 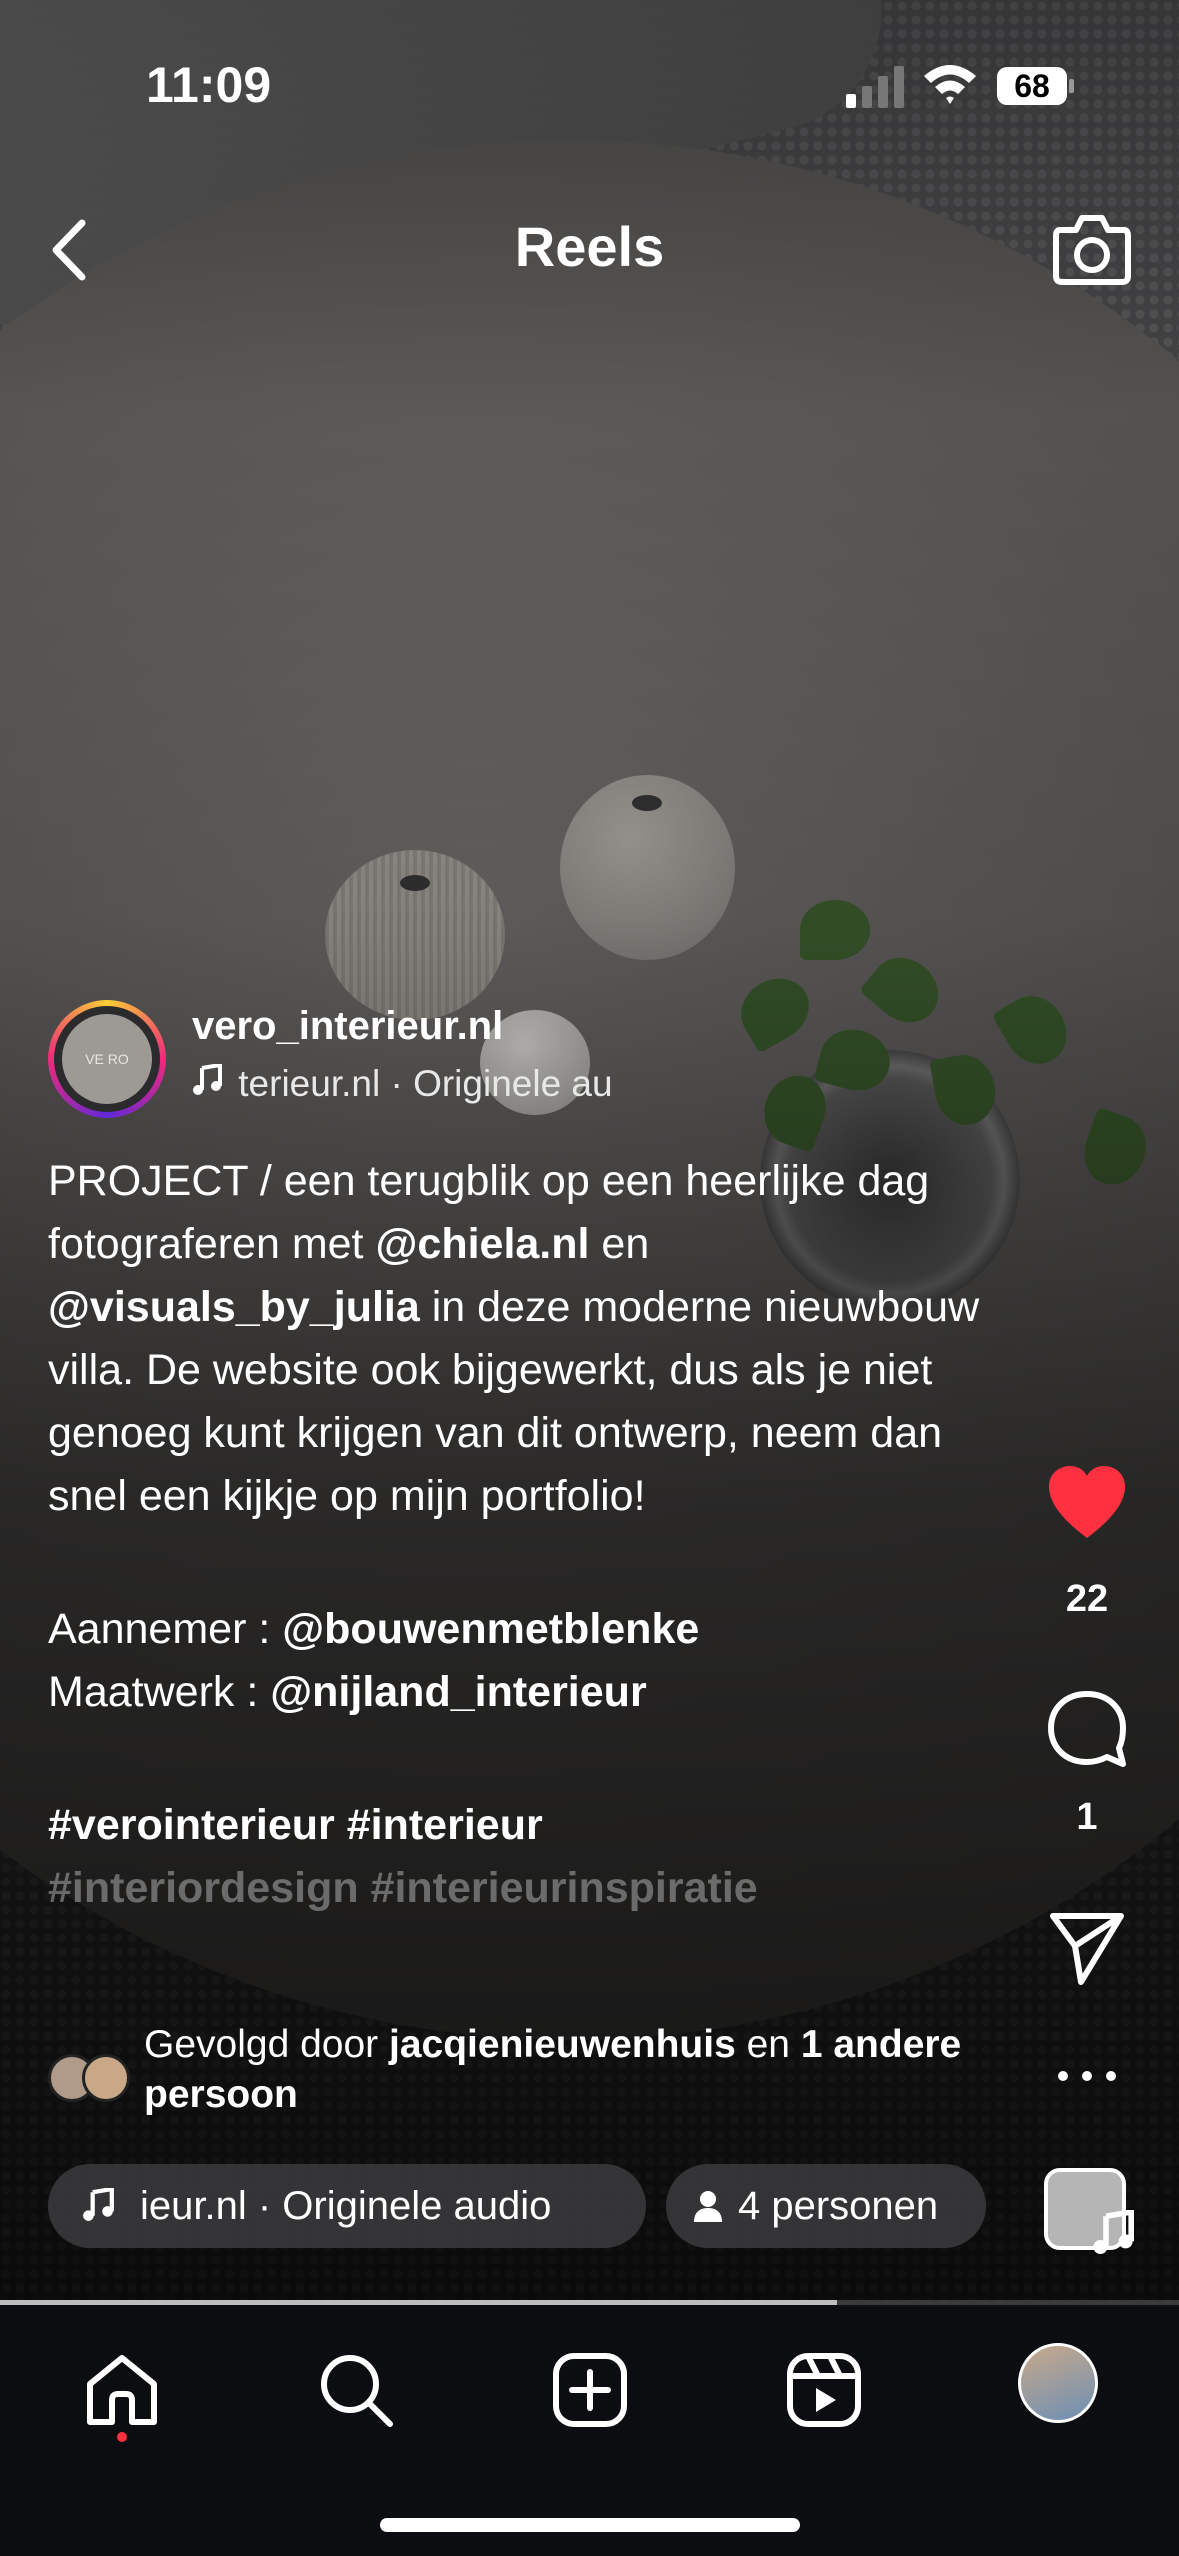 What do you see at coordinates (1058, 2383) in the screenshot?
I see `profile-avatar` at bounding box center [1058, 2383].